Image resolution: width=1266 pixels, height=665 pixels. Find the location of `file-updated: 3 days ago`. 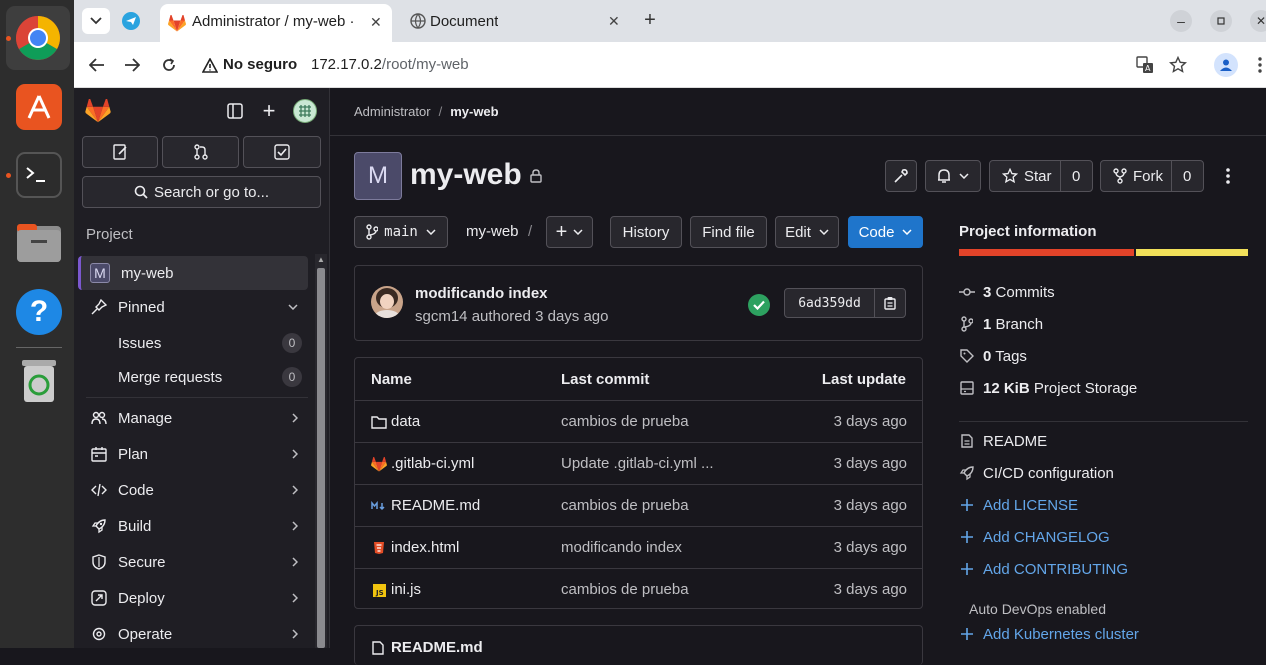

file-updated: 3 days ago is located at coordinates (870, 589).